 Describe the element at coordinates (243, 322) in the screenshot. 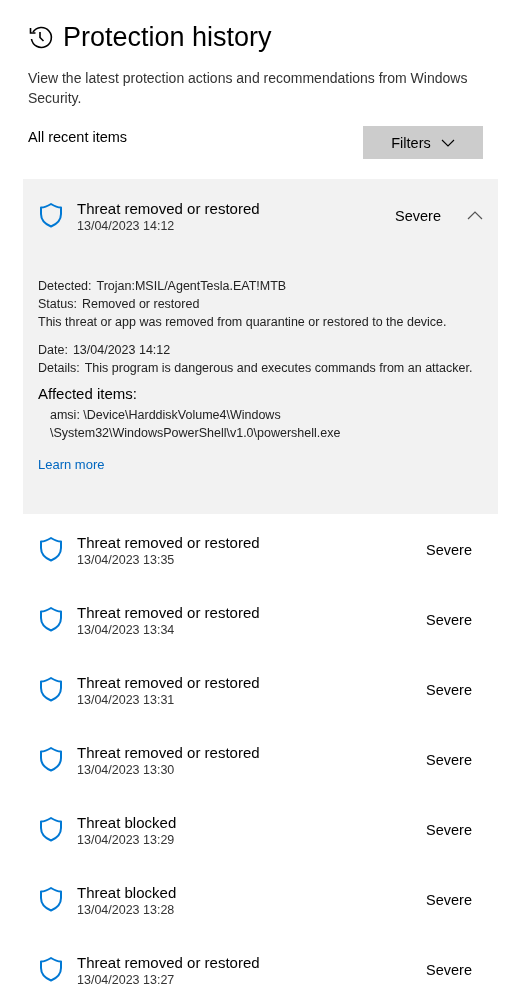

I see `detail-text: This threat or app was removed from quarantine or restored to the device.` at that location.